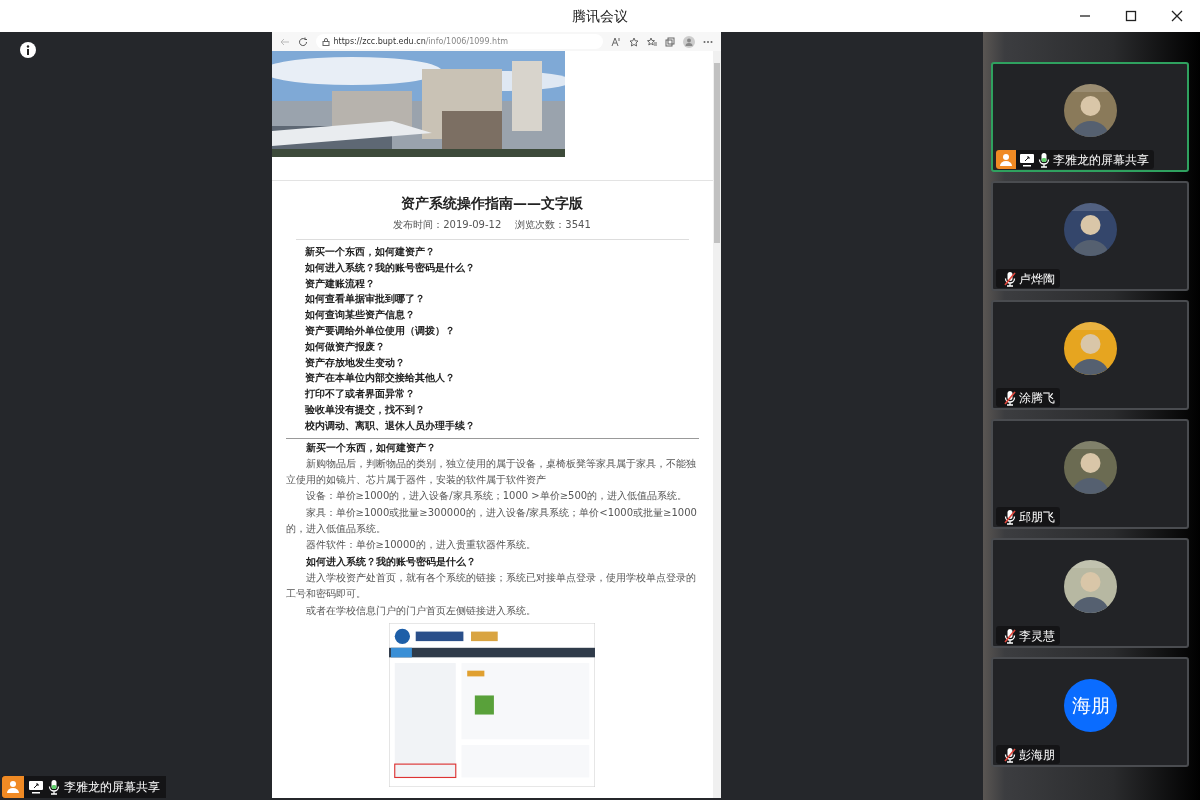 Image resolution: width=1200 pixels, height=800 pixels. What do you see at coordinates (1131, 16) in the screenshot?
I see `maximize-icon` at bounding box center [1131, 16].